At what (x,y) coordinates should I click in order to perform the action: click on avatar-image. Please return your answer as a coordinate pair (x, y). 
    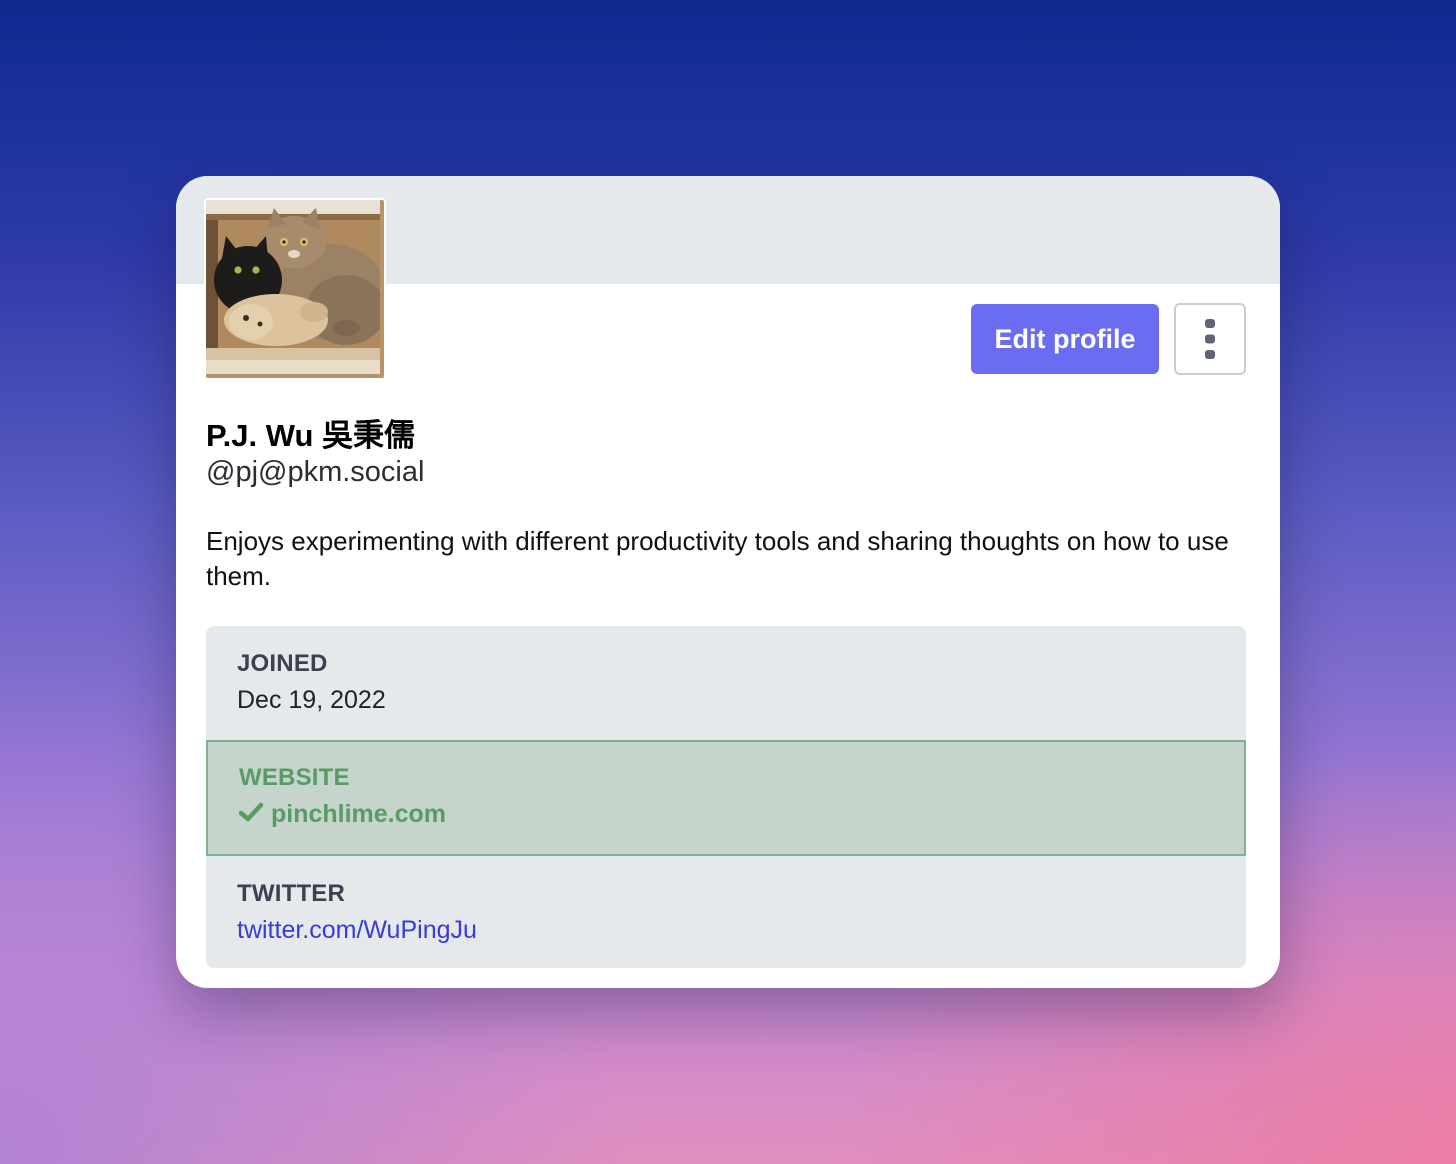
    Looking at the image, I should click on (293, 287).